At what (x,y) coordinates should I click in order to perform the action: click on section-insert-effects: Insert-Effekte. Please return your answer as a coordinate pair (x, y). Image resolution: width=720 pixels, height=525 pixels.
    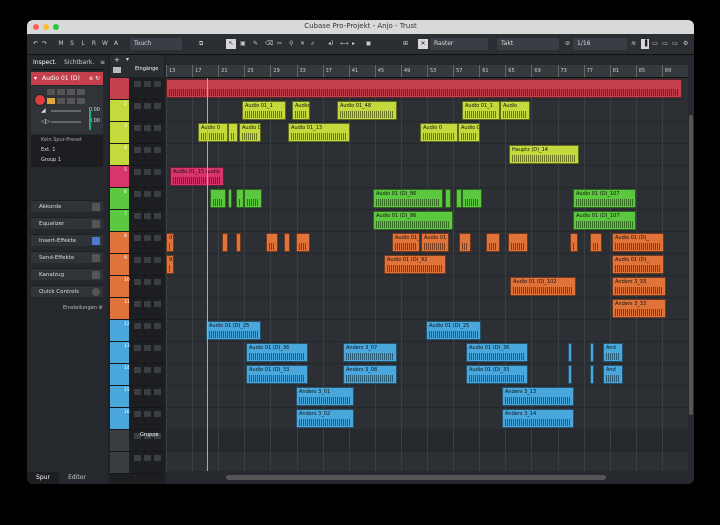
    Looking at the image, I should click on (67, 240).